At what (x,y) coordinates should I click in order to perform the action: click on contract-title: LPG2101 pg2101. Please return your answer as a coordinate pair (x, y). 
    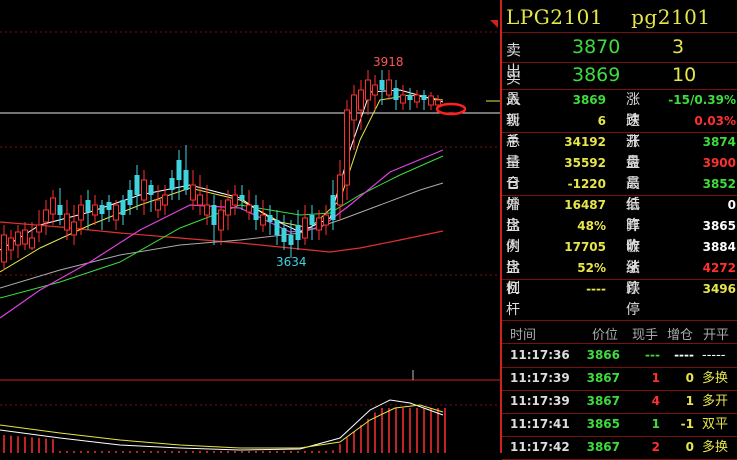
    Looking at the image, I should click on (608, 17).